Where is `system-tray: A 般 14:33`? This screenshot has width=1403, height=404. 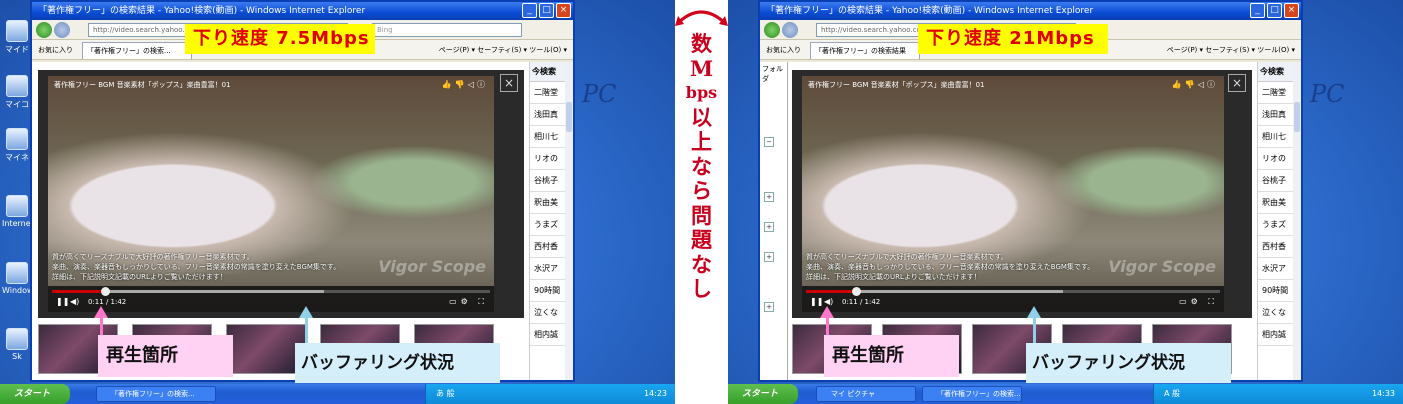
system-tray: A 般 14:33 is located at coordinates (1278, 394).